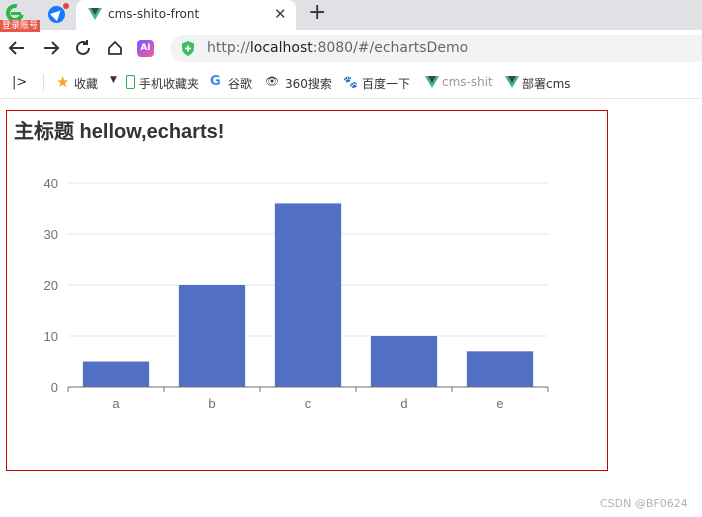 Image resolution: width=702 pixels, height=517 pixels. What do you see at coordinates (459, 83) in the screenshot?
I see `bookmark-cms-shito: cms-shit` at bounding box center [459, 83].